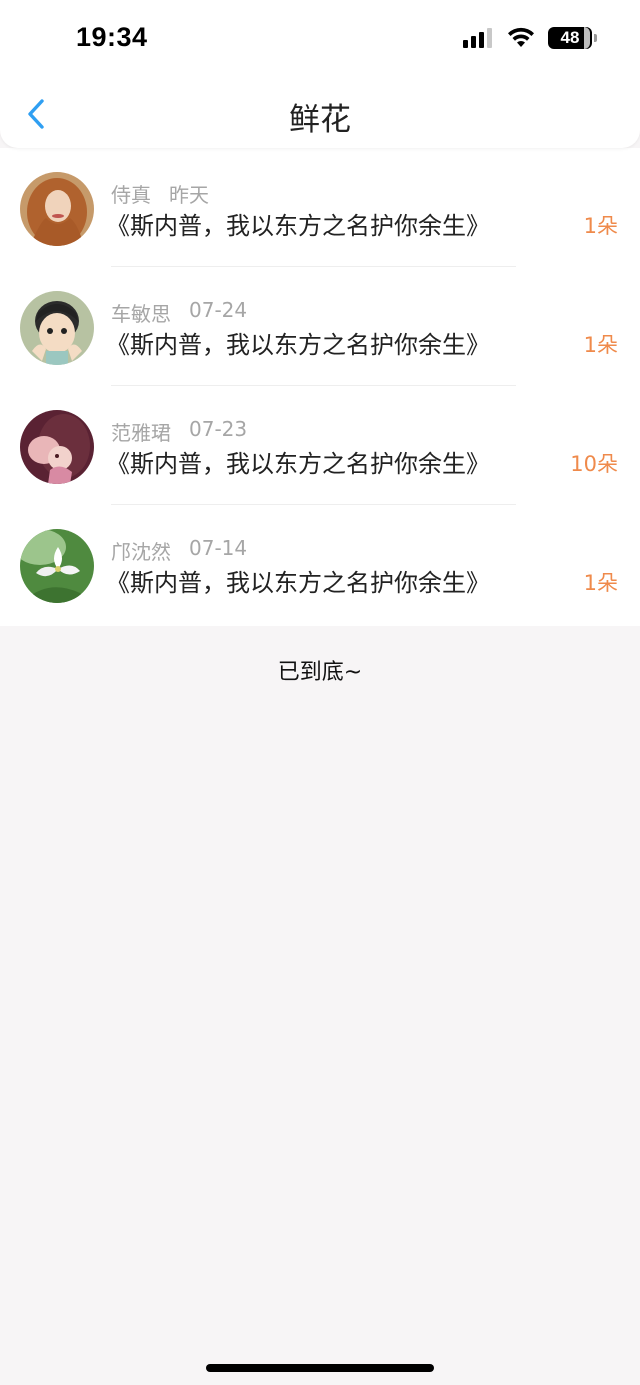 The image size is (640, 1385). I want to click on home-indicator, so click(320, 1368).